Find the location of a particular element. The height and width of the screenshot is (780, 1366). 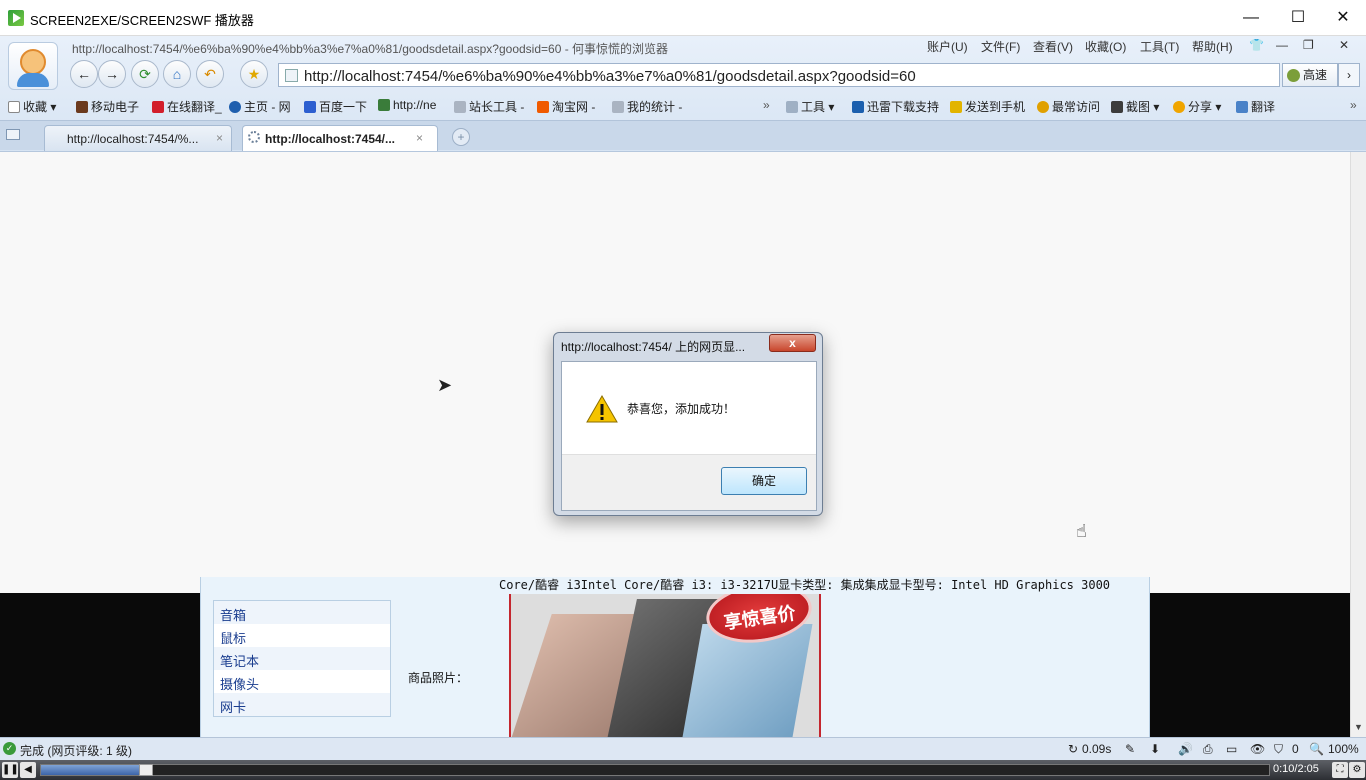

menu-help: 帮助(H) is located at coordinates (1212, 46).